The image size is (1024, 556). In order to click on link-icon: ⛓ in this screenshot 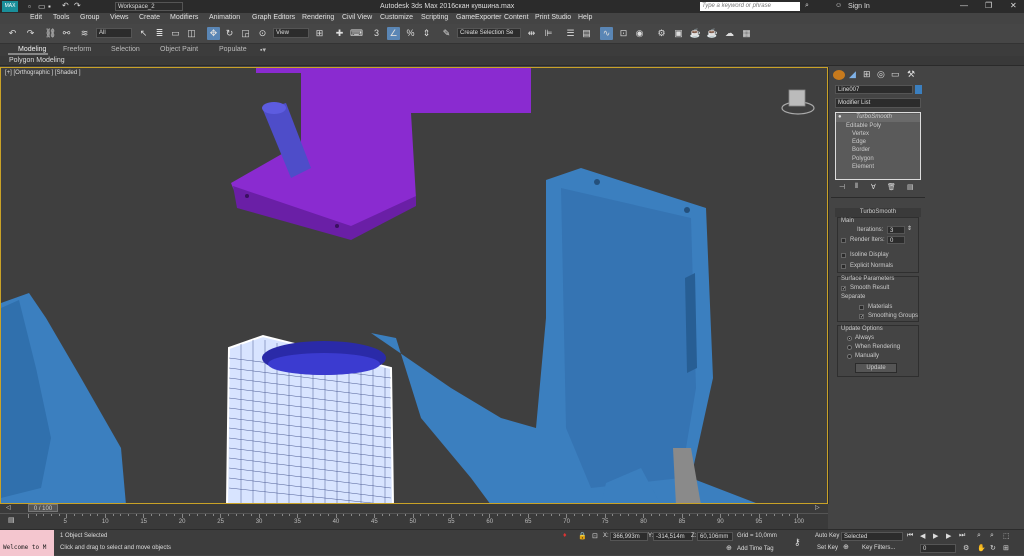, I will do `click(50, 33)`.